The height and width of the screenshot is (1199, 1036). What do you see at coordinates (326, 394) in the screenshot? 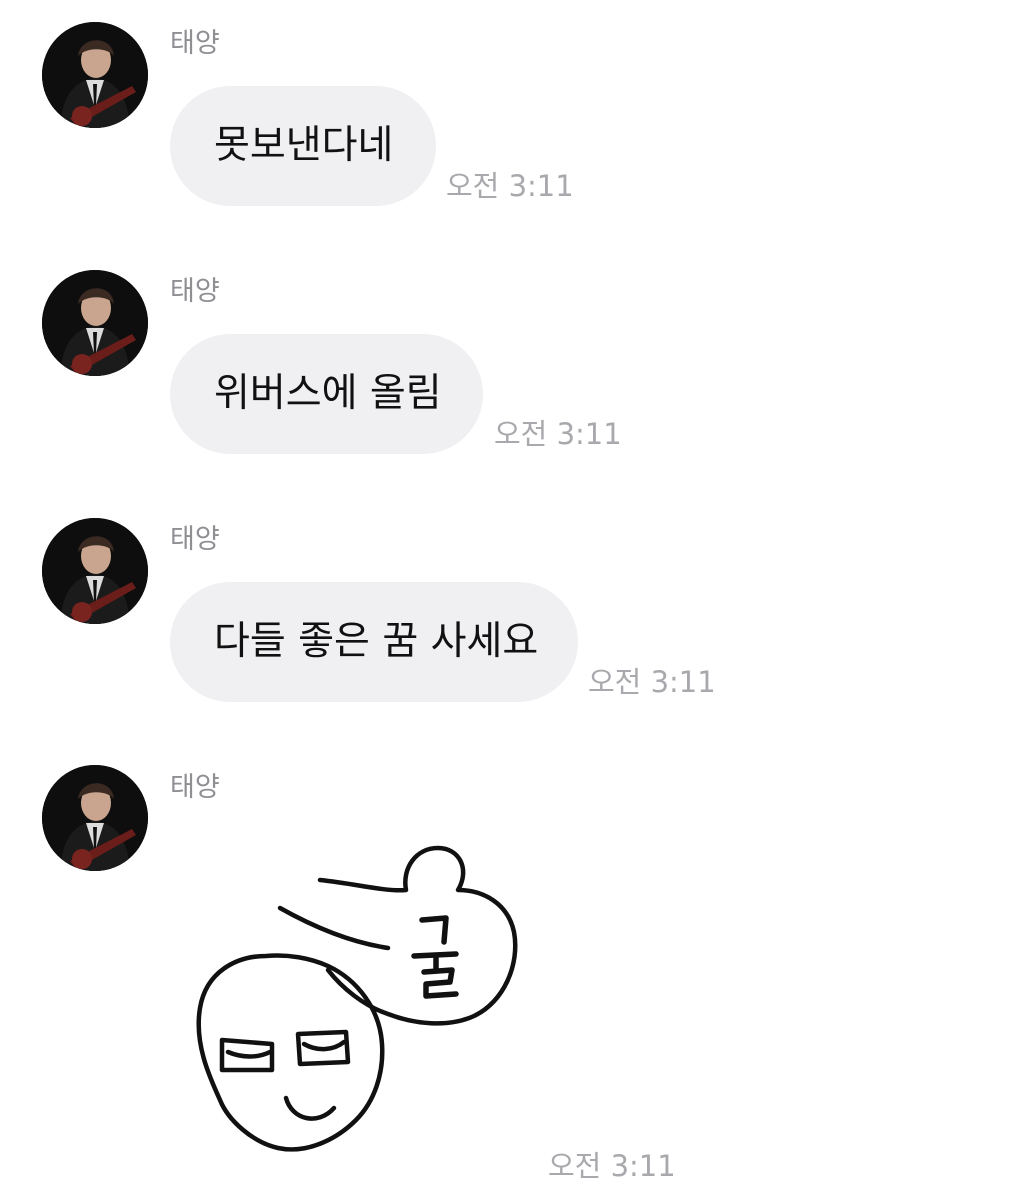
I see `message-bubble: 위버스에 올림` at bounding box center [326, 394].